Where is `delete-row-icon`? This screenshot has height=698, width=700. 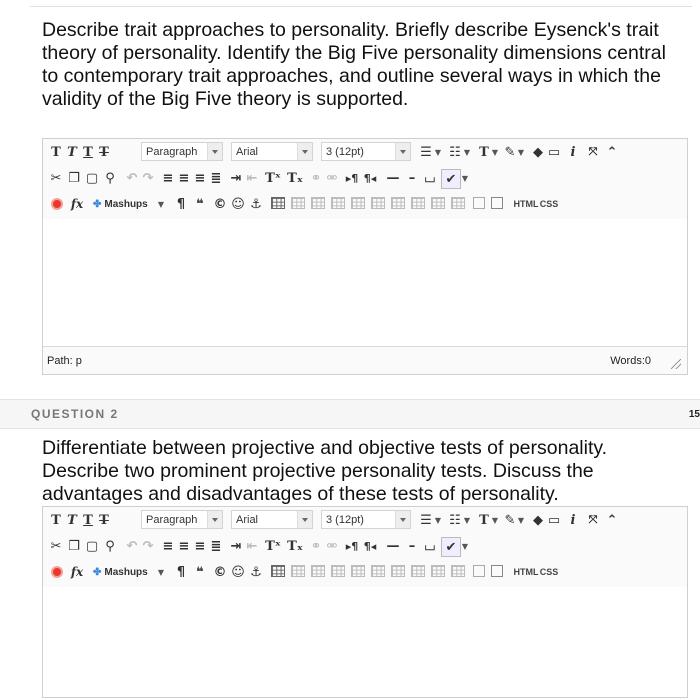 delete-row-icon is located at coordinates (378, 203).